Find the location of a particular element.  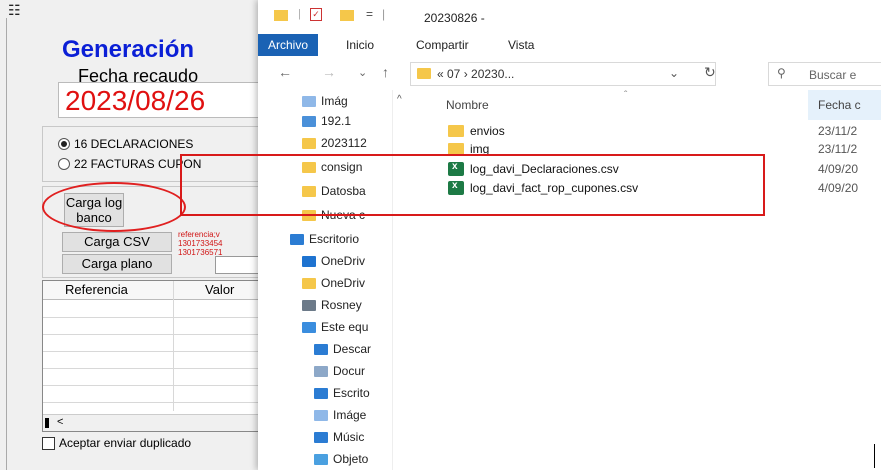

tab-inicio: Inicio is located at coordinates (360, 45).